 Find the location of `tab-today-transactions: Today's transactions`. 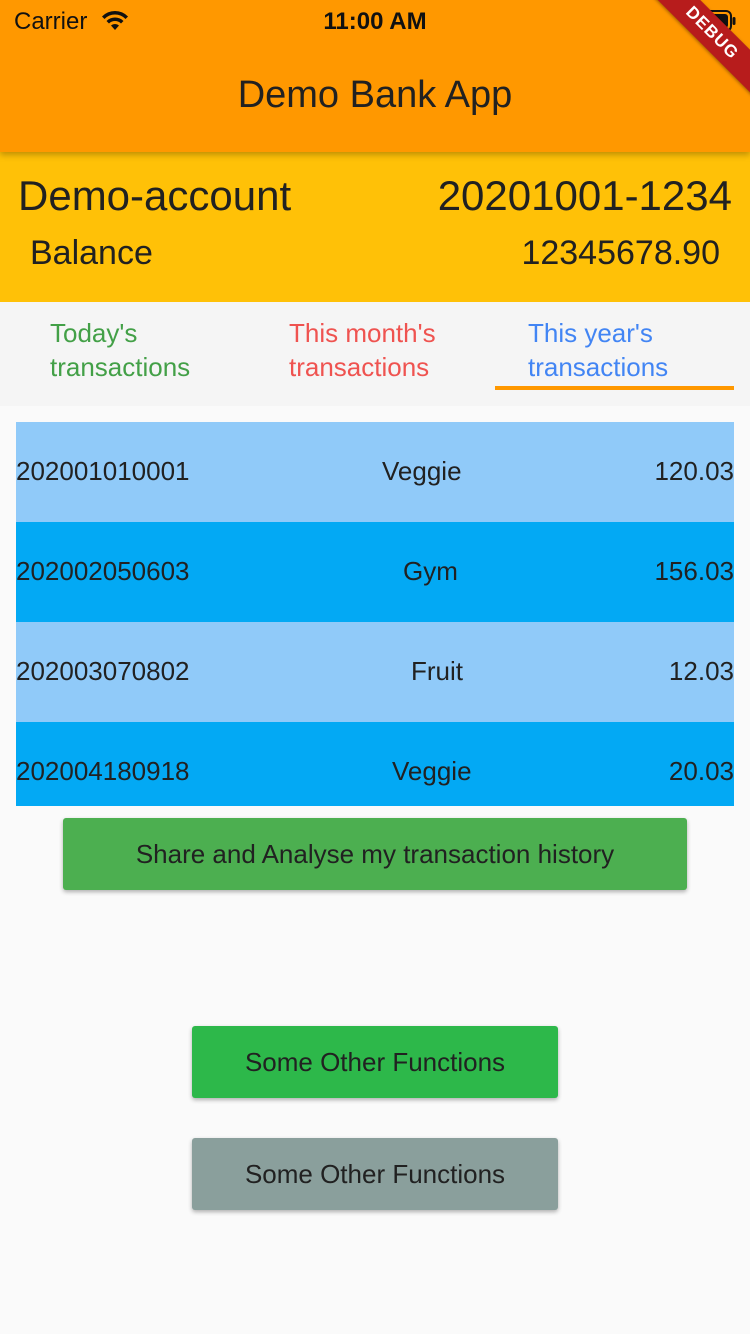

tab-today-transactions: Today's transactions is located at coordinates (150, 350).